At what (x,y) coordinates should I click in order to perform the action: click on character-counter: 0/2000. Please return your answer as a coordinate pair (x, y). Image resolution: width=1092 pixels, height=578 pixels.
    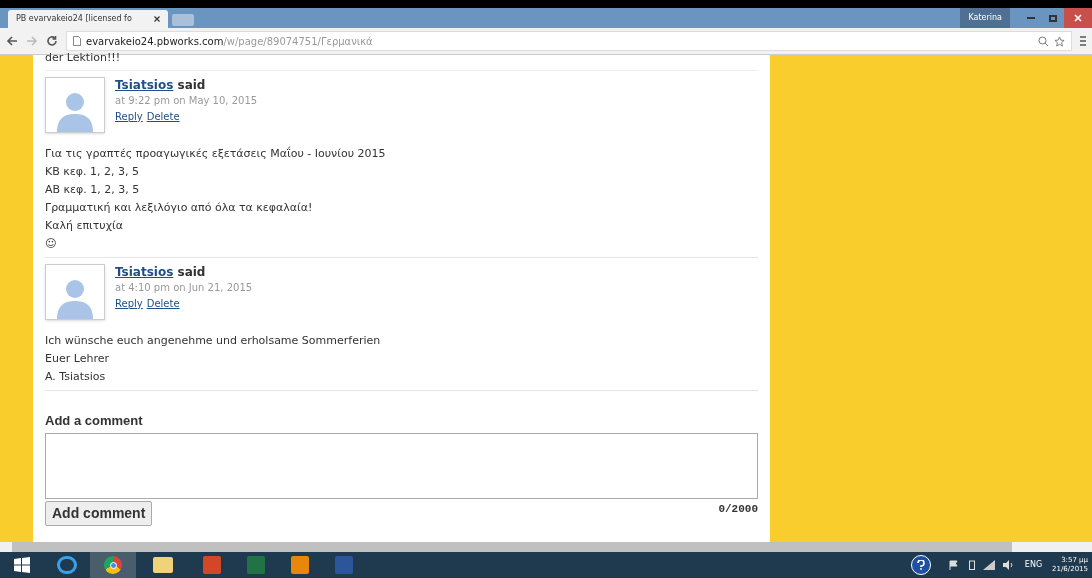
    Looking at the image, I should click on (738, 509).